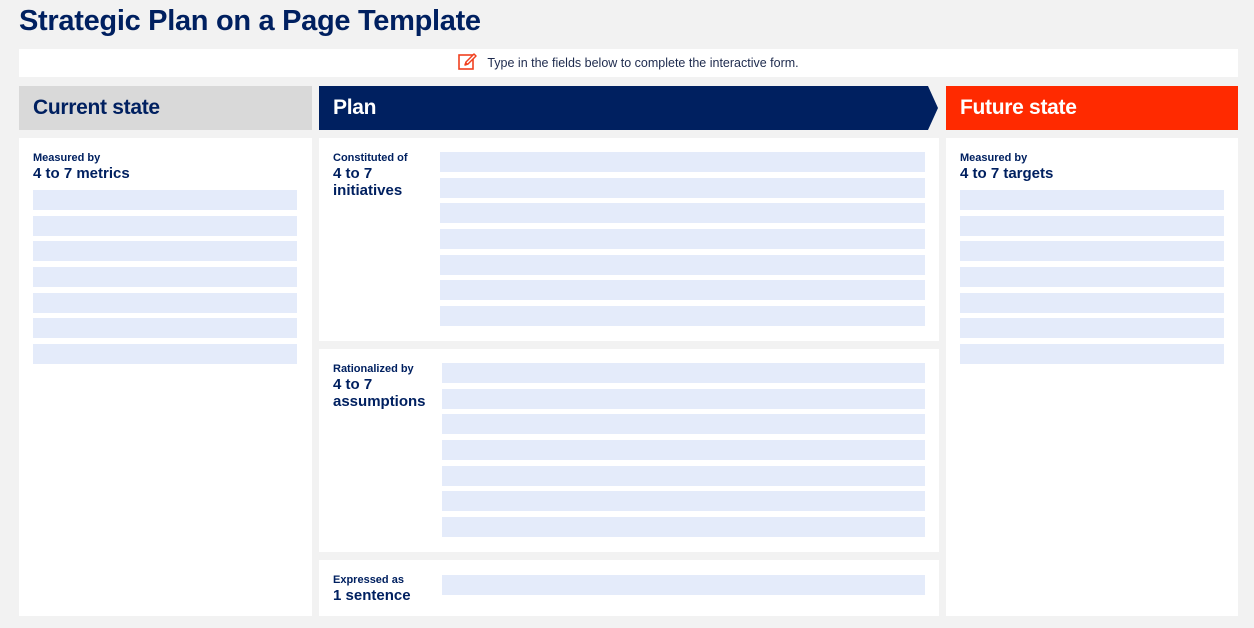 The width and height of the screenshot is (1254, 628). Describe the element at coordinates (387, 450) in the screenshot. I see `assumptions-label: Rationalized by 4 to 7 assumptions` at that location.